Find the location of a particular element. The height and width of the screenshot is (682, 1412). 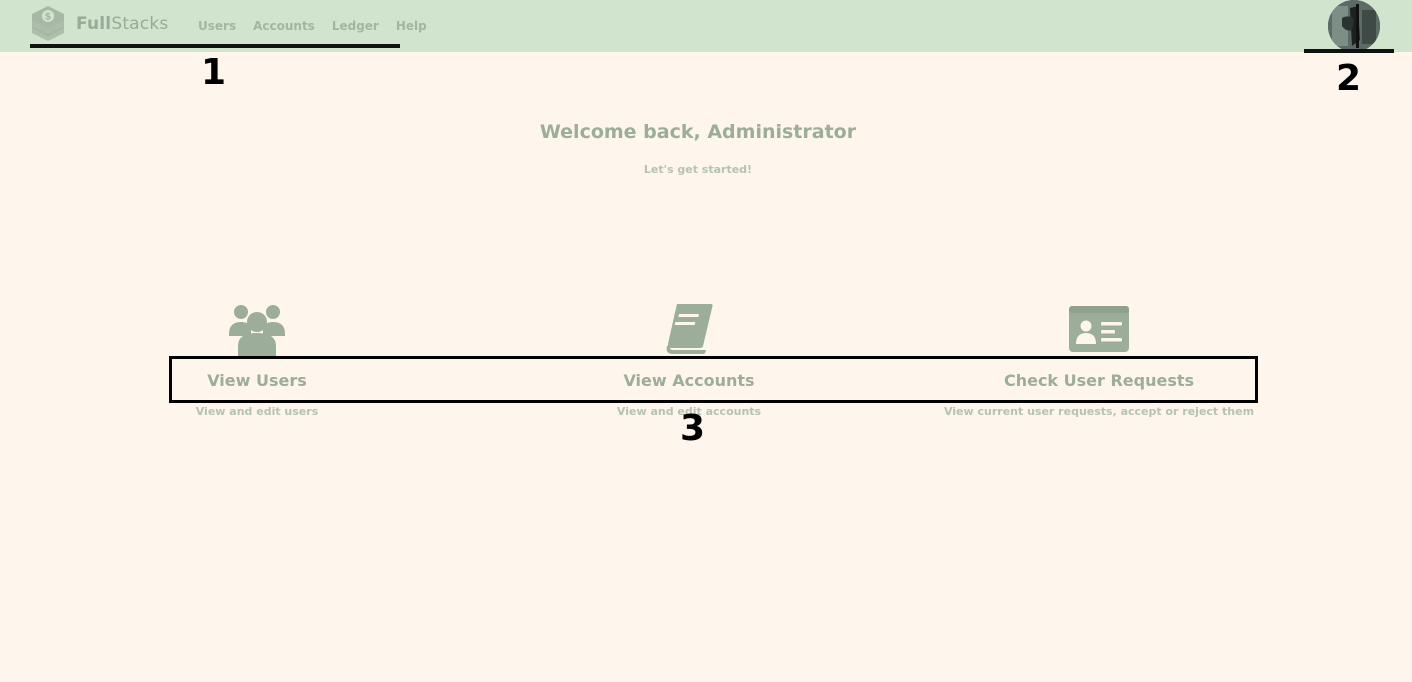

book-icon is located at coordinates (689, 329).